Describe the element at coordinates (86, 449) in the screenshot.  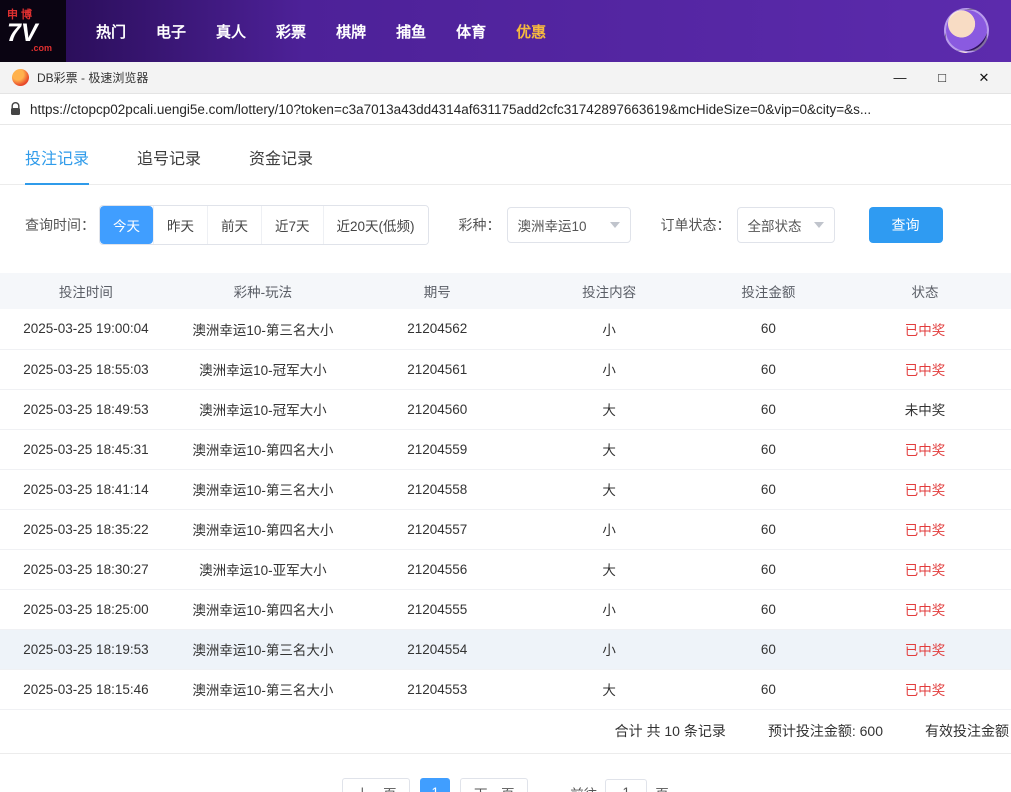
I see `cell-bet-time: 2025-03-25 18:45:31` at that location.